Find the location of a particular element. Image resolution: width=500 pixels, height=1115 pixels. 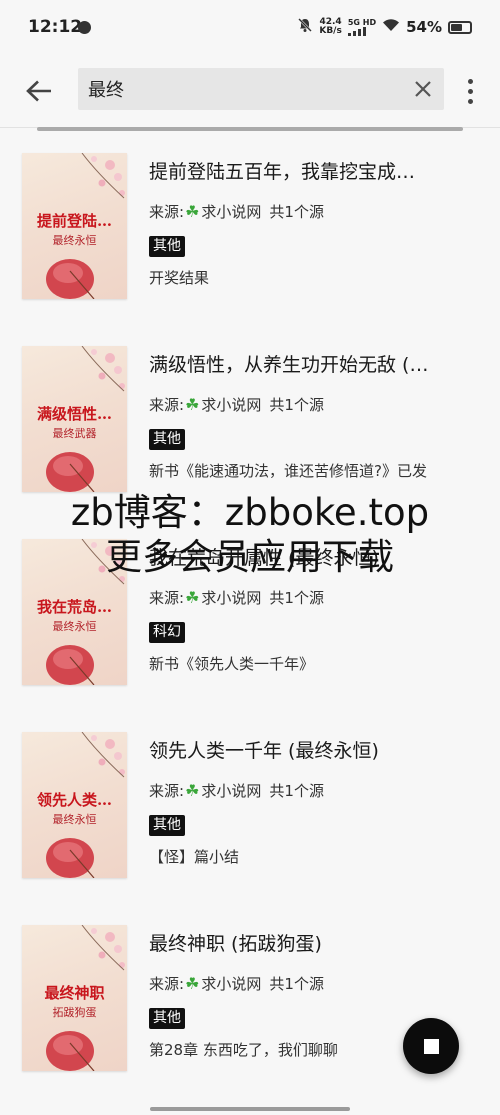

book-title: 我在荒岛开属性 (最终永恒) is located at coordinates (264, 558).